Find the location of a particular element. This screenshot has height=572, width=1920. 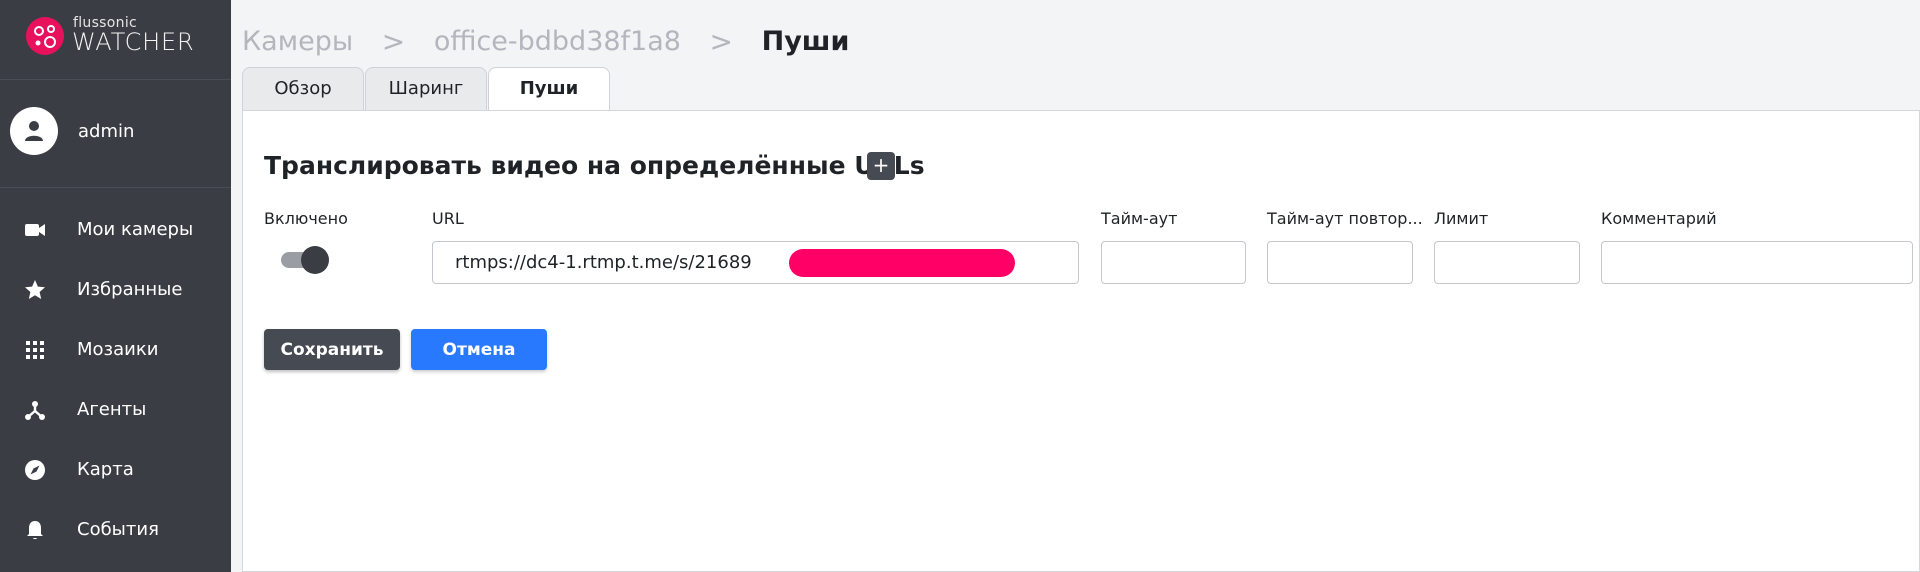

breadcrumb: Камеры > office-bdbd38f1a8 > Пуши is located at coordinates (545, 43).